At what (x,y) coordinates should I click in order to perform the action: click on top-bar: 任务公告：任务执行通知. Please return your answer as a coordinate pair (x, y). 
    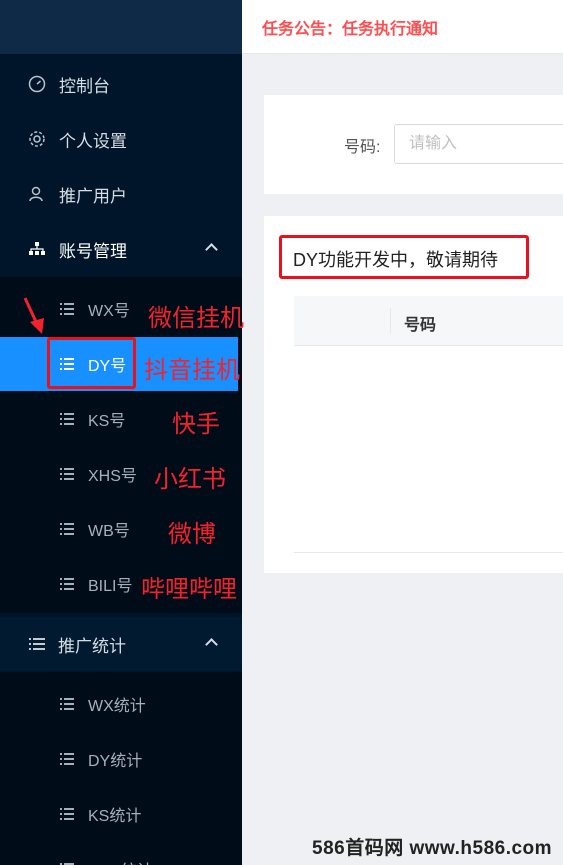
    Looking at the image, I should click on (402, 27).